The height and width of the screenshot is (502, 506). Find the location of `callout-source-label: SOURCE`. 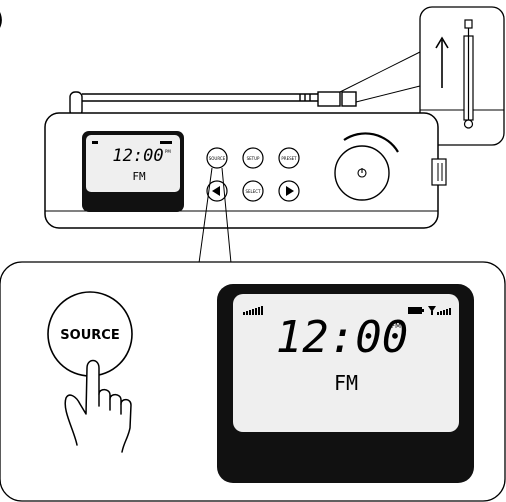

callout-source-label: SOURCE is located at coordinates (89, 335).